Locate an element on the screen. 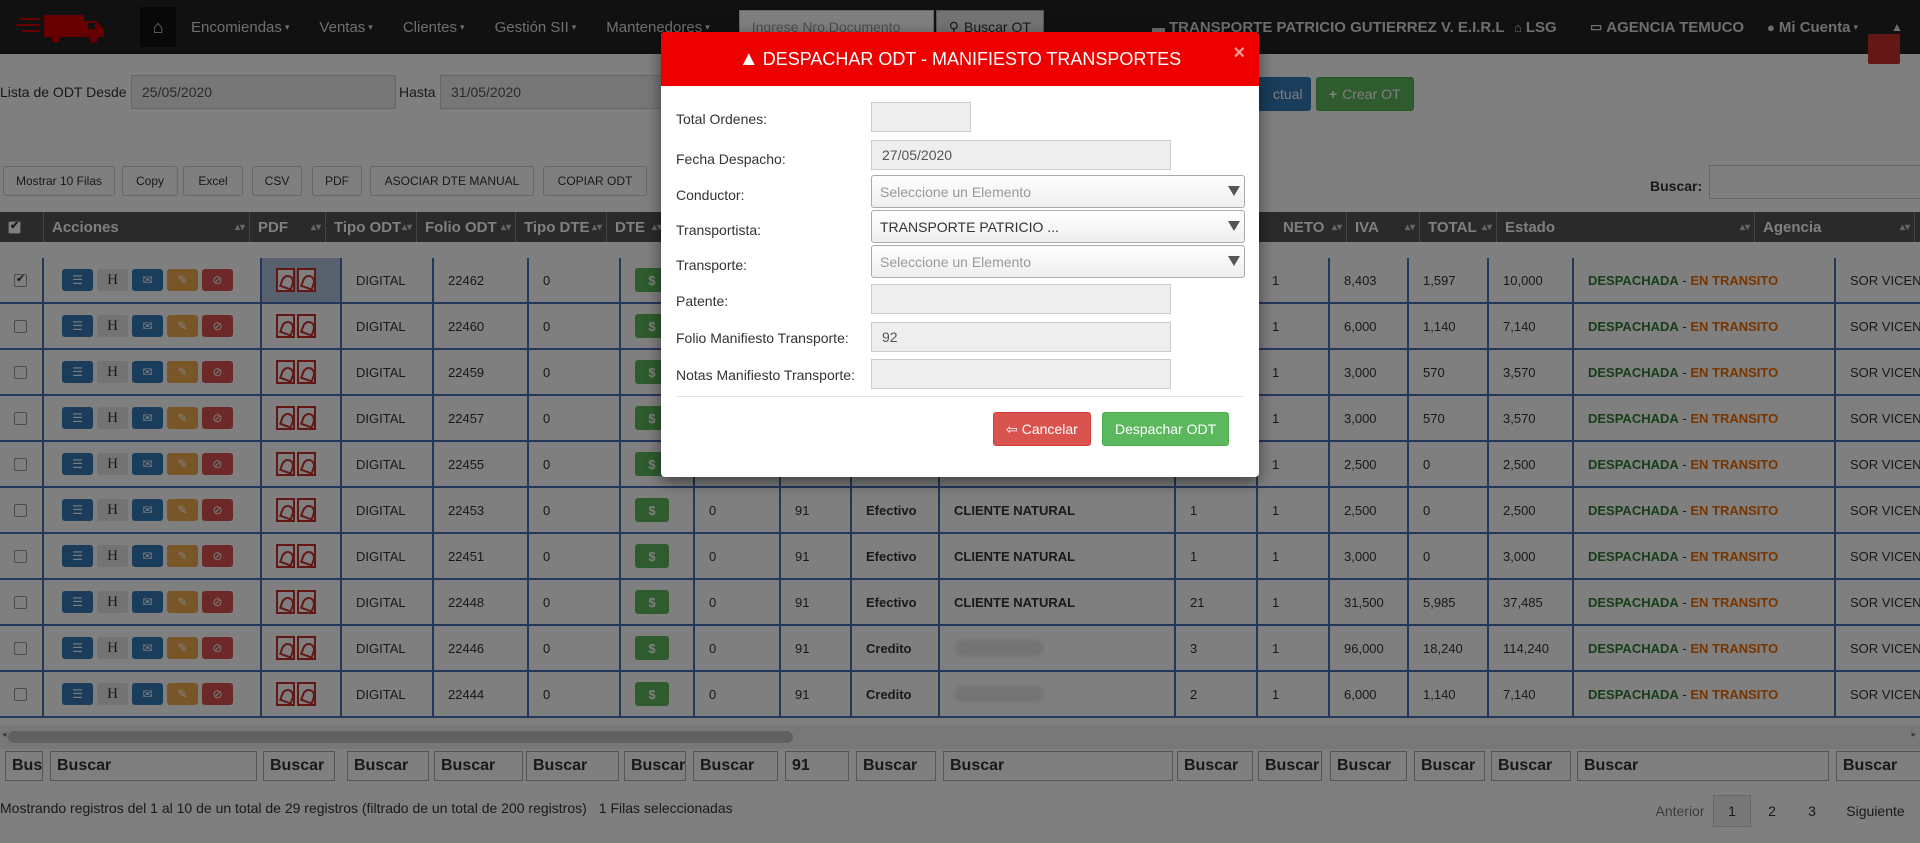  folio-manifiesto-input: 92 is located at coordinates (1021, 337).